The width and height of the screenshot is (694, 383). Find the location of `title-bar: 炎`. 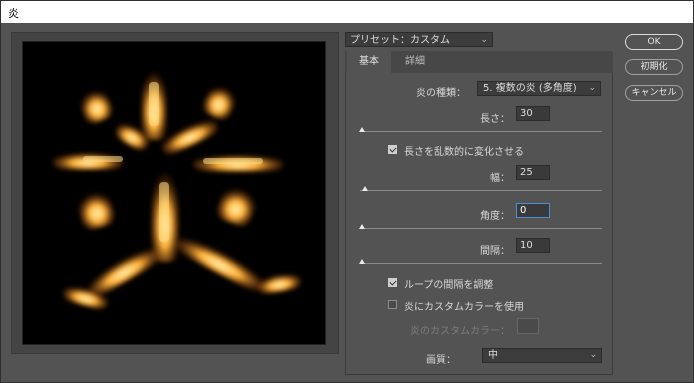

title-bar: 炎 is located at coordinates (347, 12).